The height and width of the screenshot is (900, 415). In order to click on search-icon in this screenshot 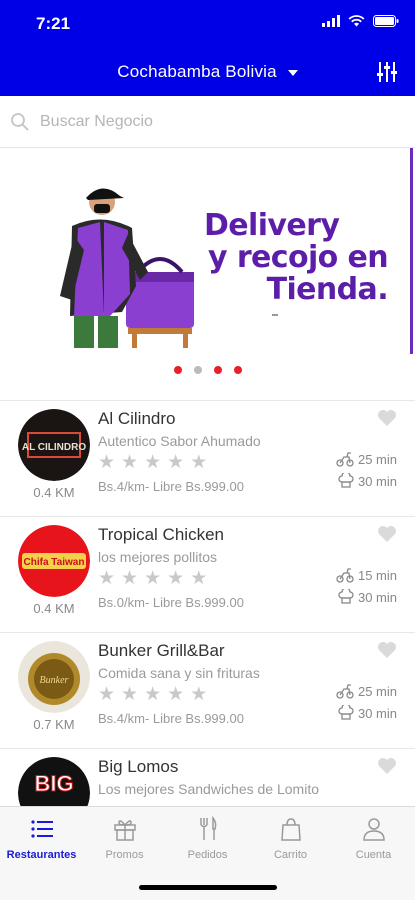, I will do `click(20, 122)`.